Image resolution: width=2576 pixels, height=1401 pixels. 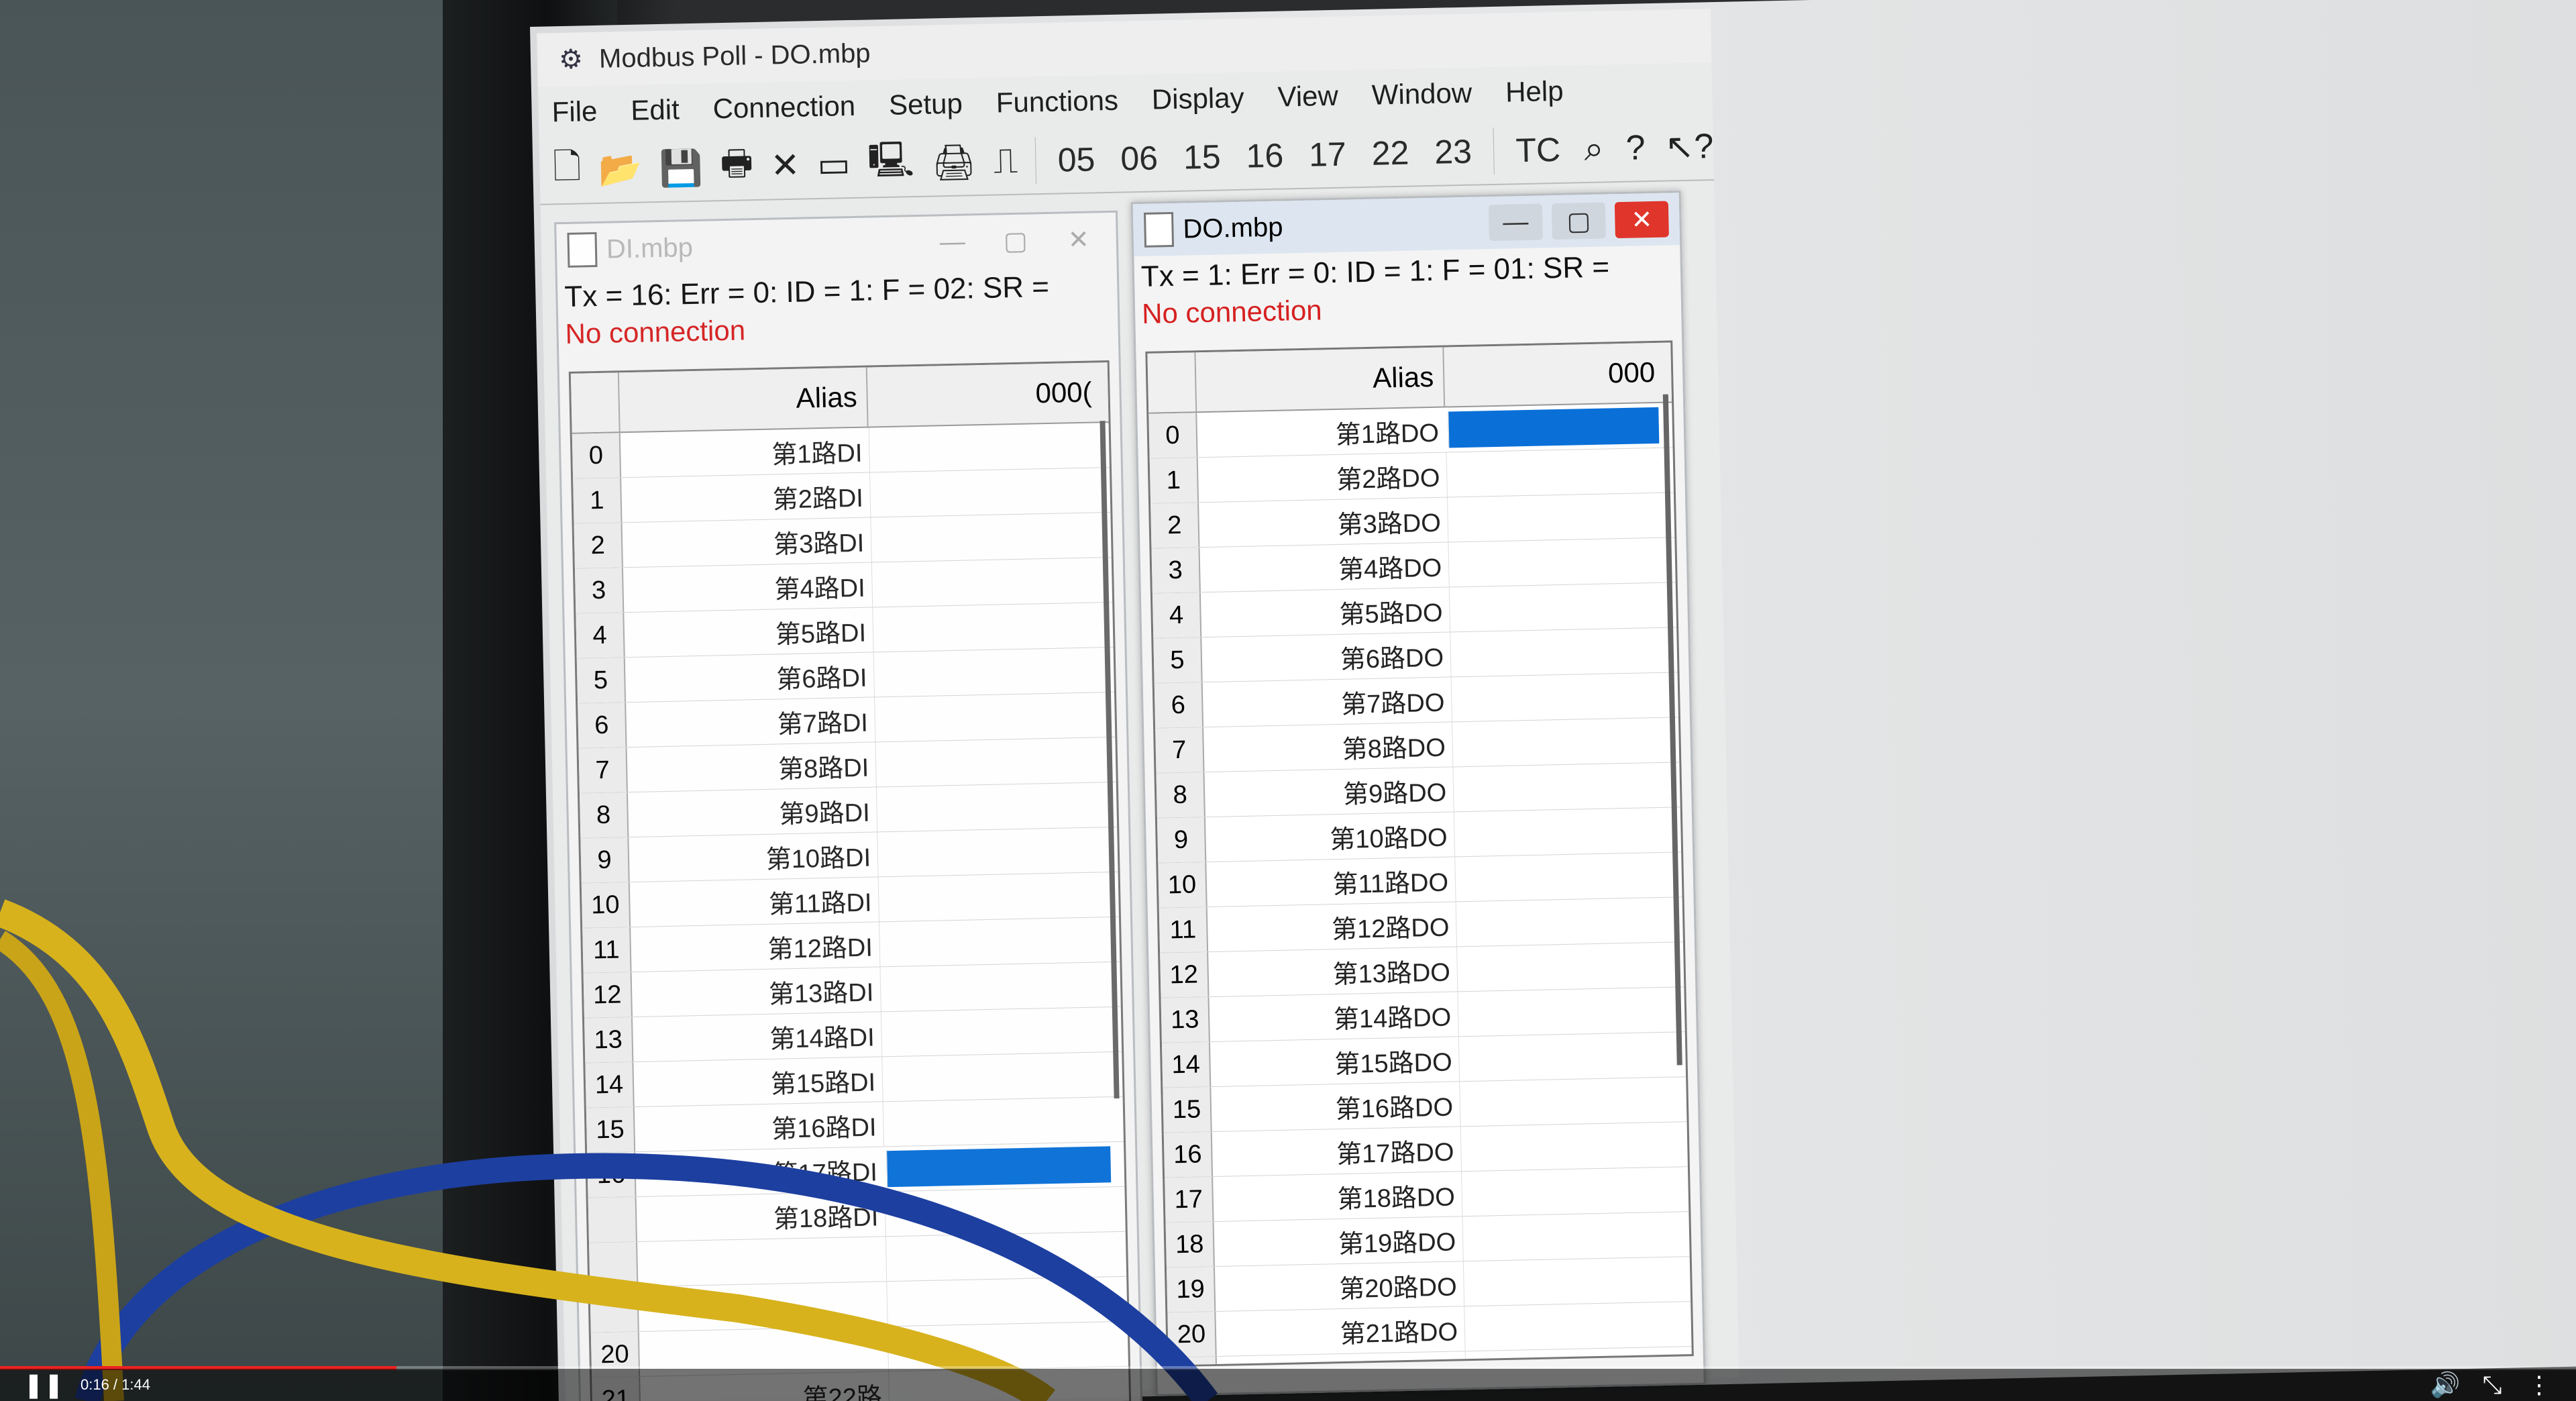 What do you see at coordinates (595, 402) in the screenshot?
I see `row-number-header` at bounding box center [595, 402].